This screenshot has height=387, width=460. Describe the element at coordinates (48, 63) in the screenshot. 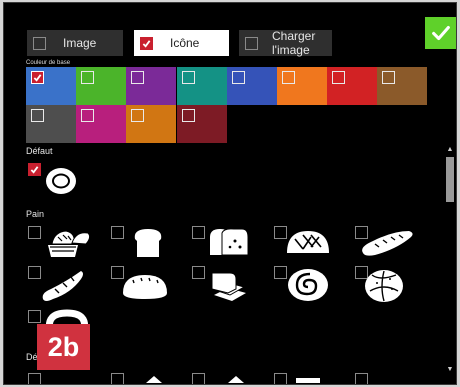

I see `base-color-label: Couleur de base` at that location.